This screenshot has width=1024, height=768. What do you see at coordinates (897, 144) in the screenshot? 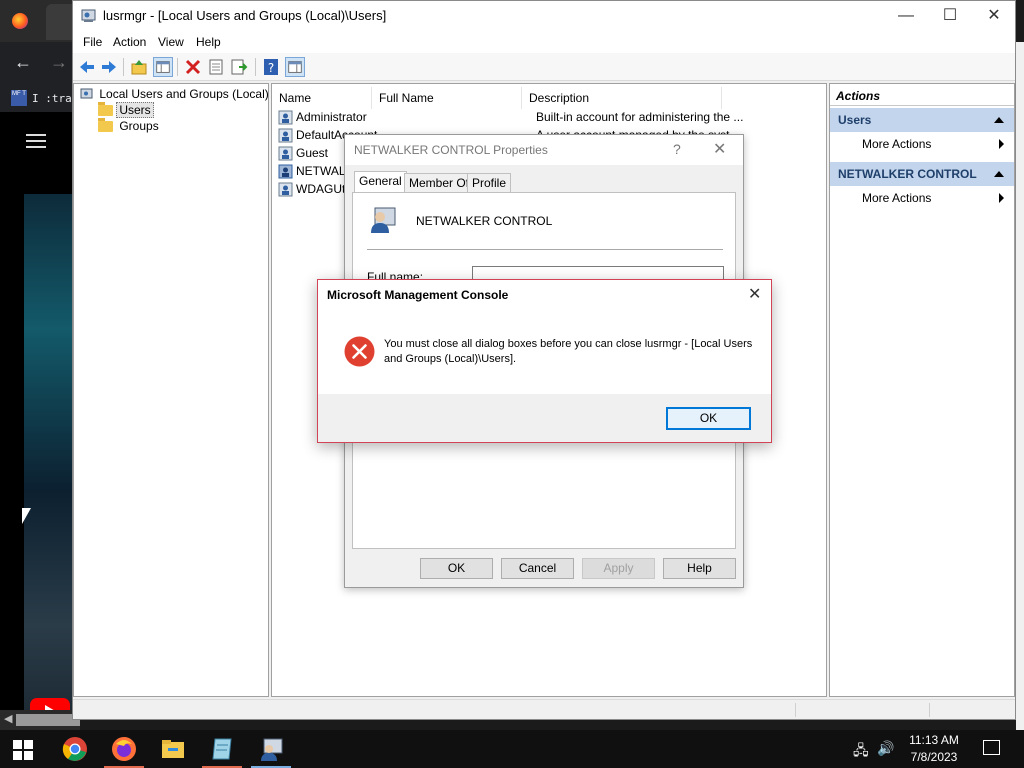
I see `more-actions-label: More Actions` at bounding box center [897, 144].